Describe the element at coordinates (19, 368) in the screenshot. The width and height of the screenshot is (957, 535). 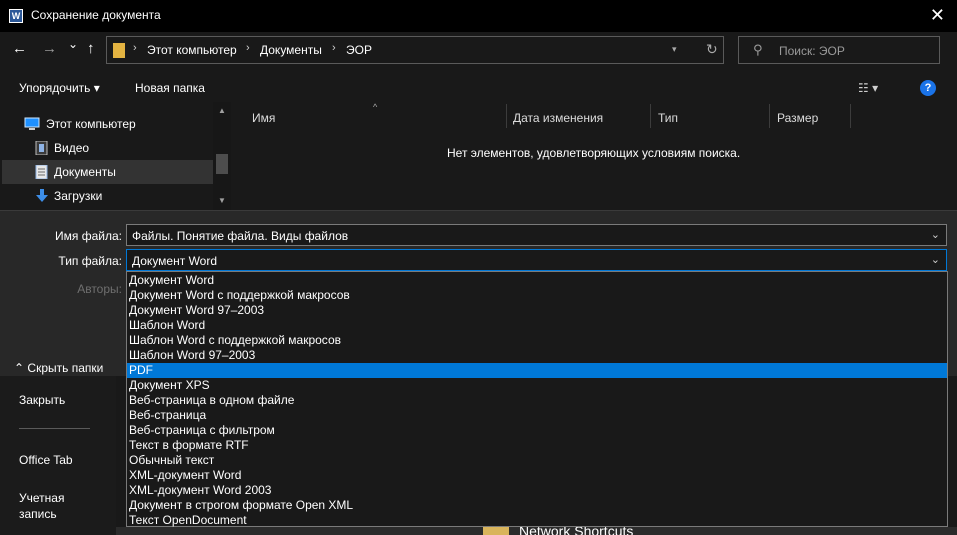
I see `chevron-up-icon: ⌃` at that location.